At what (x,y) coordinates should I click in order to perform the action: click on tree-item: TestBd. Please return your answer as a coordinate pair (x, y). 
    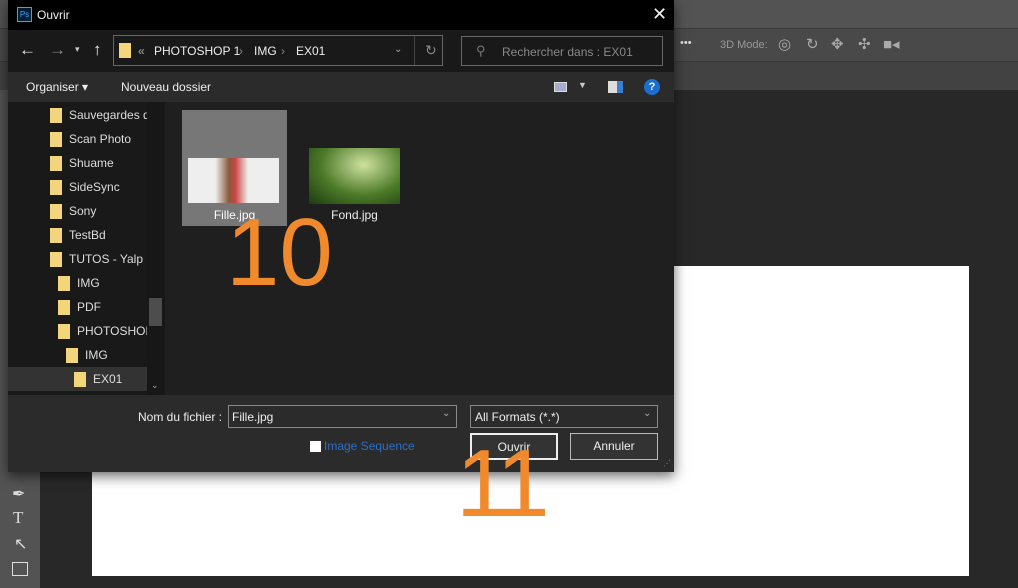
    Looking at the image, I should click on (77, 235).